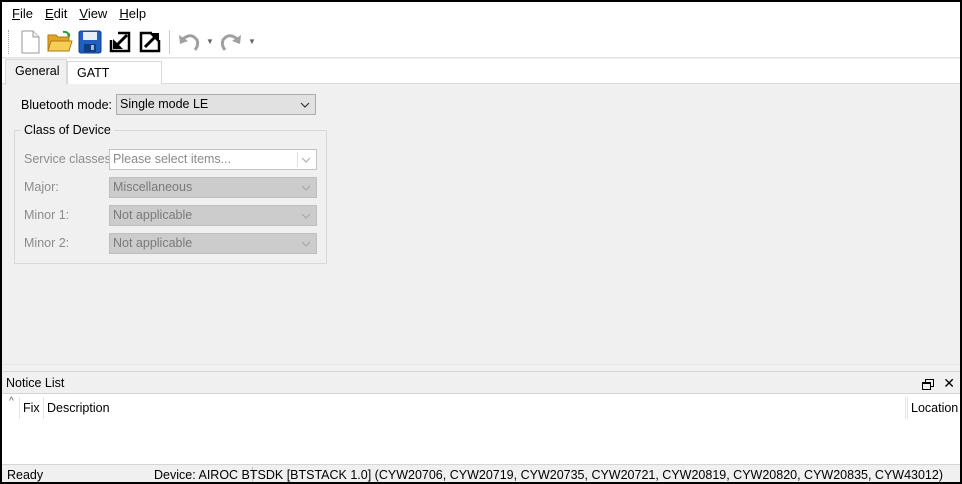 The image size is (962, 484). What do you see at coordinates (213, 243) in the screenshot?
I see `minor-2-select: Not applicable` at bounding box center [213, 243].